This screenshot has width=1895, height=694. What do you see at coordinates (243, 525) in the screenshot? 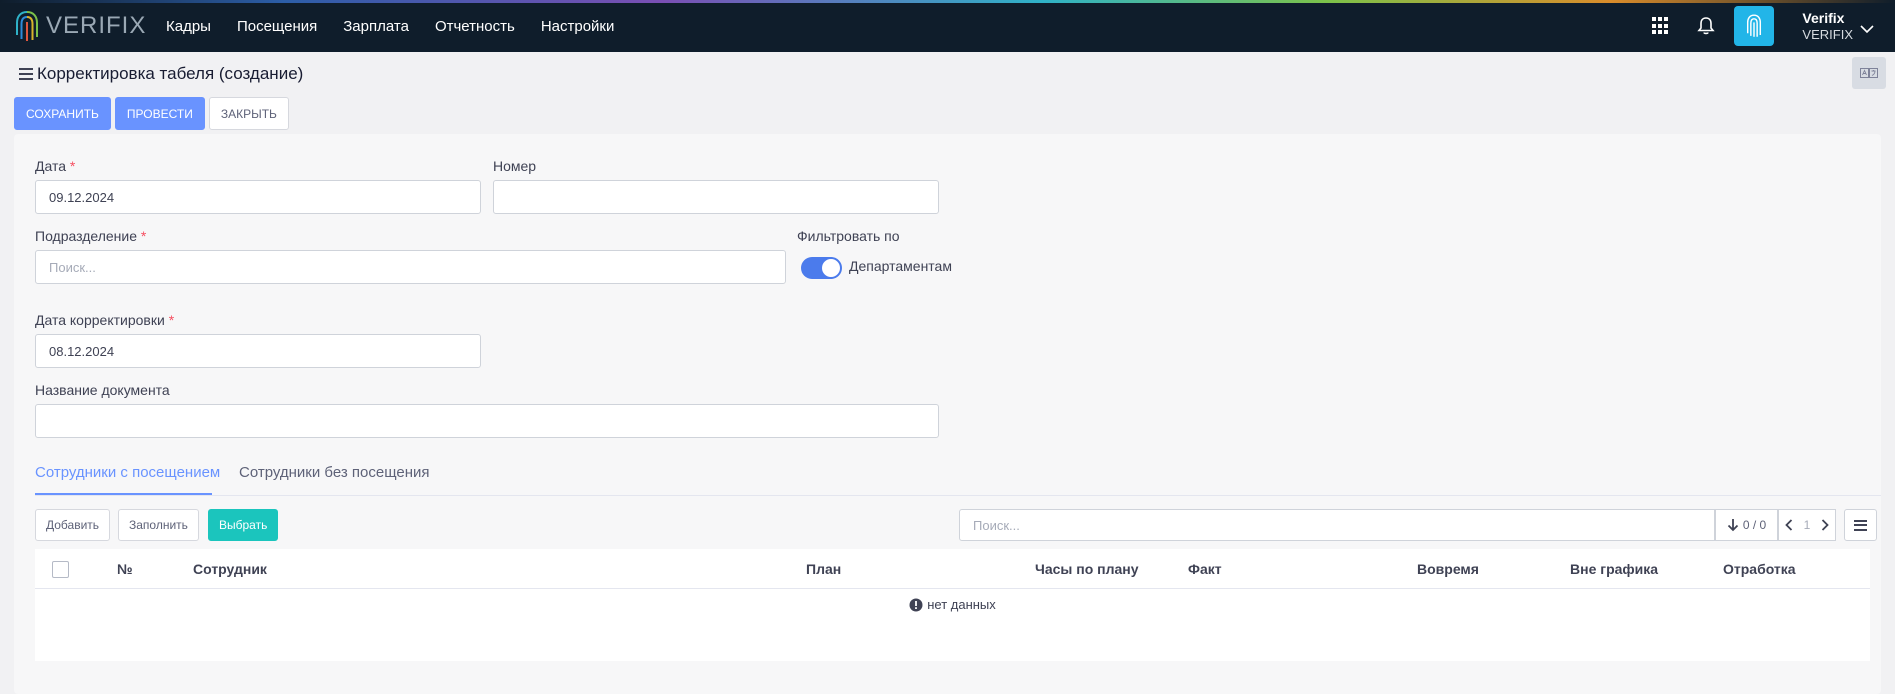
I see `select-button: Выбрать` at bounding box center [243, 525].